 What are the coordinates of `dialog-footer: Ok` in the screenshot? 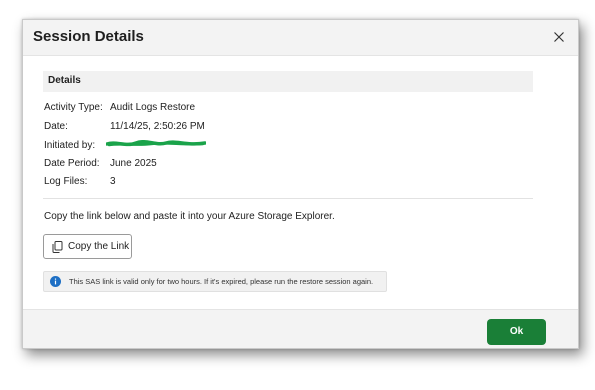 It's located at (300, 328).